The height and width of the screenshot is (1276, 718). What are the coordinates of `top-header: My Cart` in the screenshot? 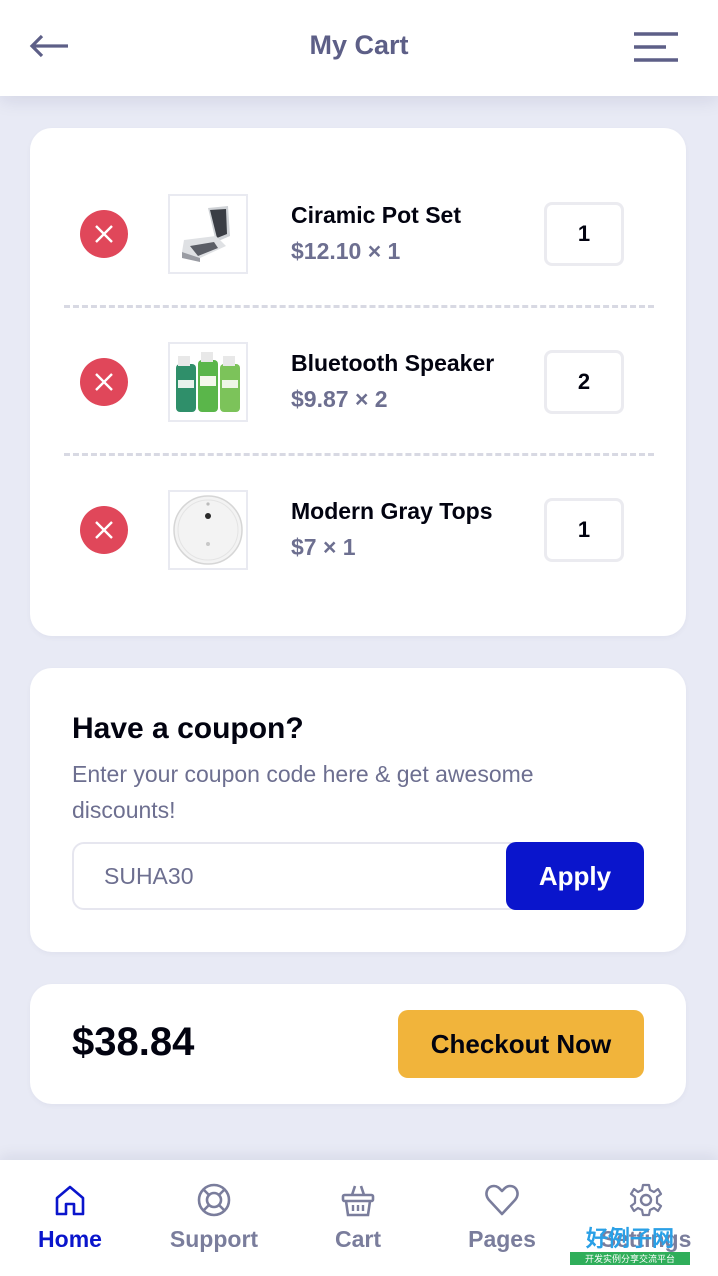 It's located at (359, 48).